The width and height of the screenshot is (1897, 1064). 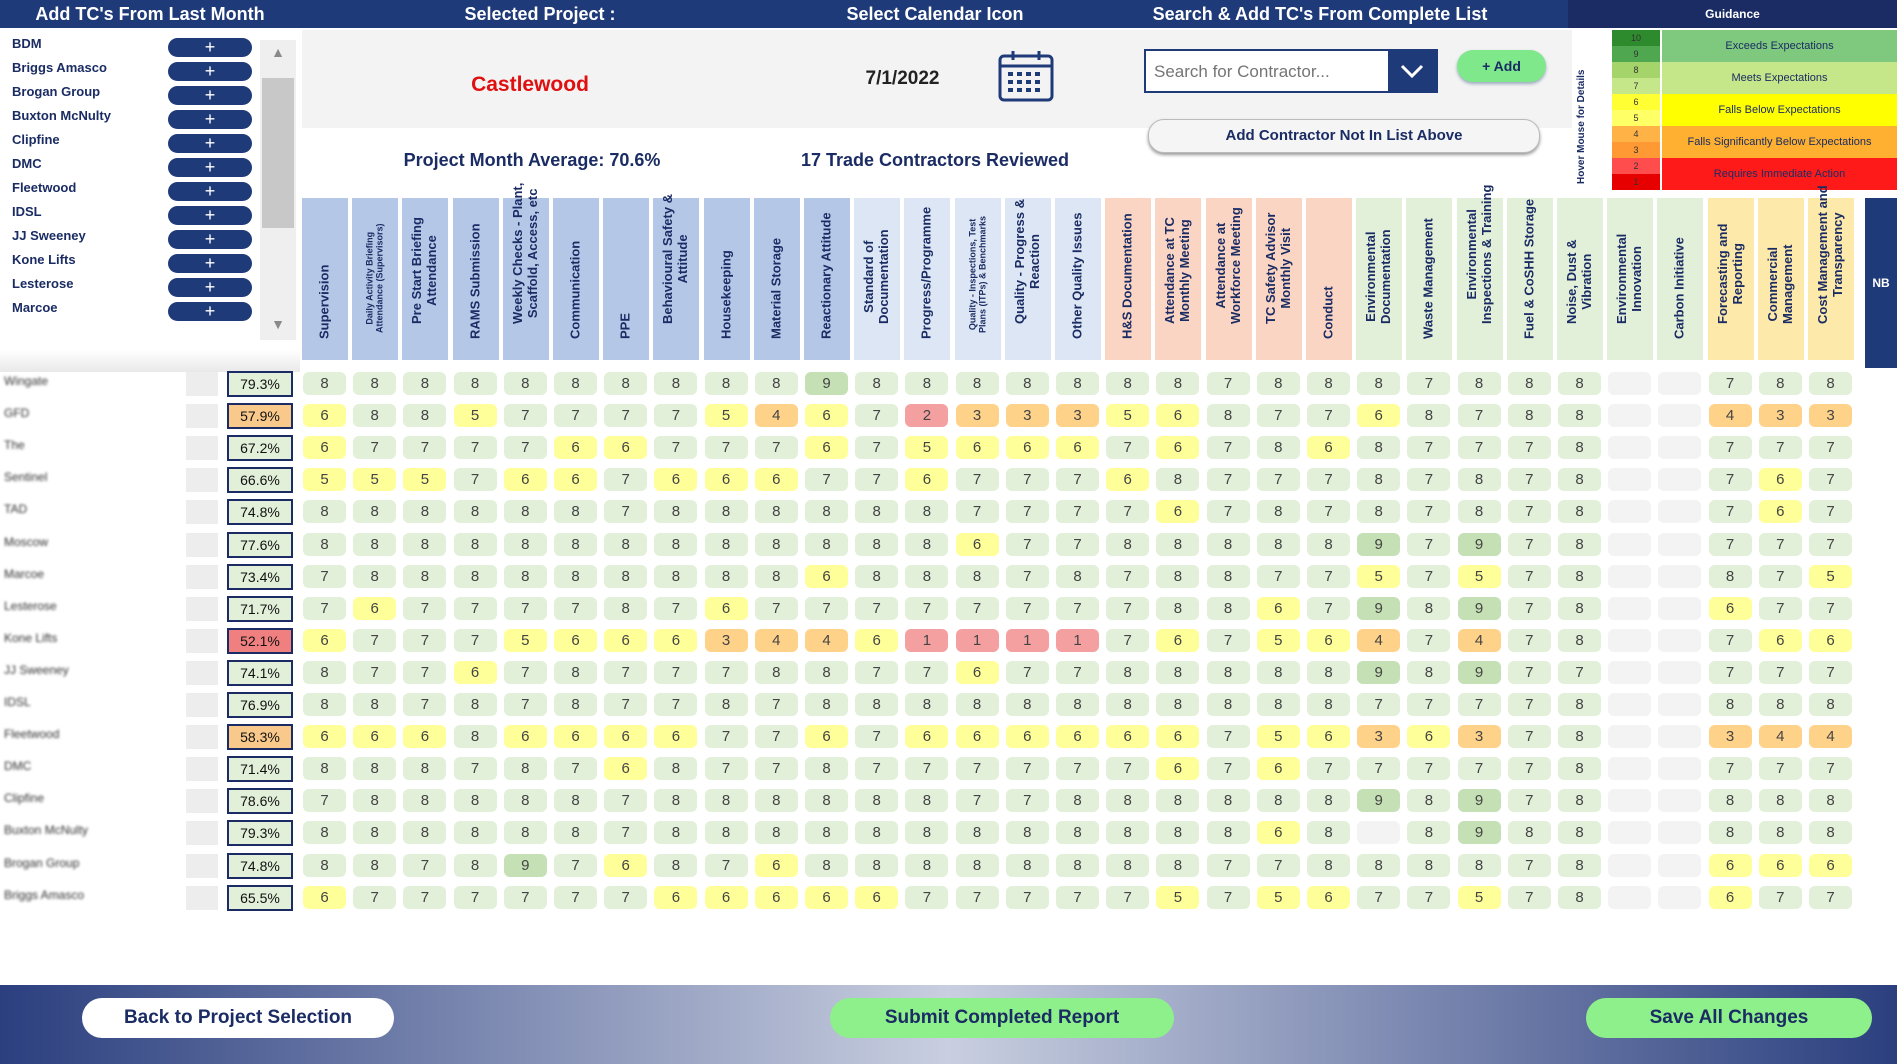 What do you see at coordinates (202, 416) in the screenshot?
I see `row-edit-icon` at bounding box center [202, 416].